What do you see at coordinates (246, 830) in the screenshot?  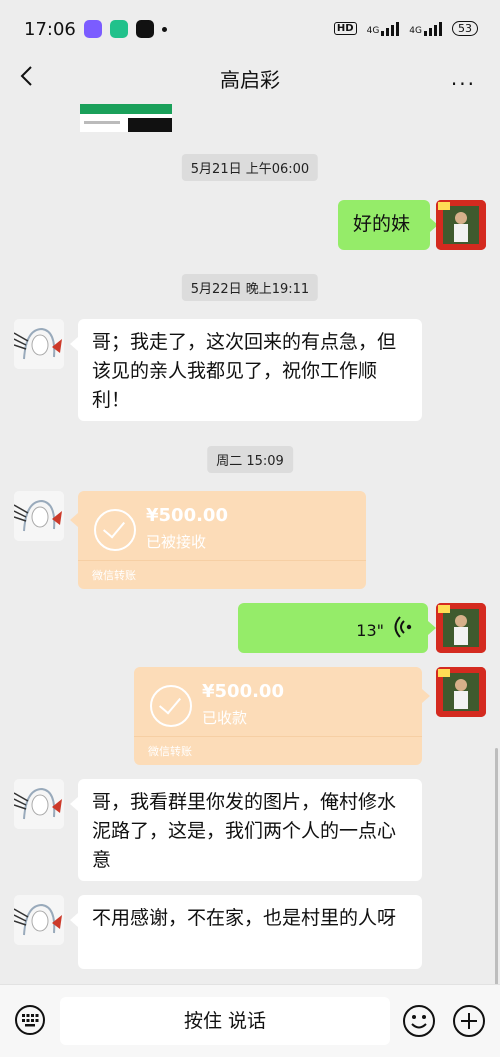 I see `message-bubble-contact: 哥，我看群里你发的图片，俺村修水泥路了，这是，我们两个人的一点心意` at bounding box center [246, 830].